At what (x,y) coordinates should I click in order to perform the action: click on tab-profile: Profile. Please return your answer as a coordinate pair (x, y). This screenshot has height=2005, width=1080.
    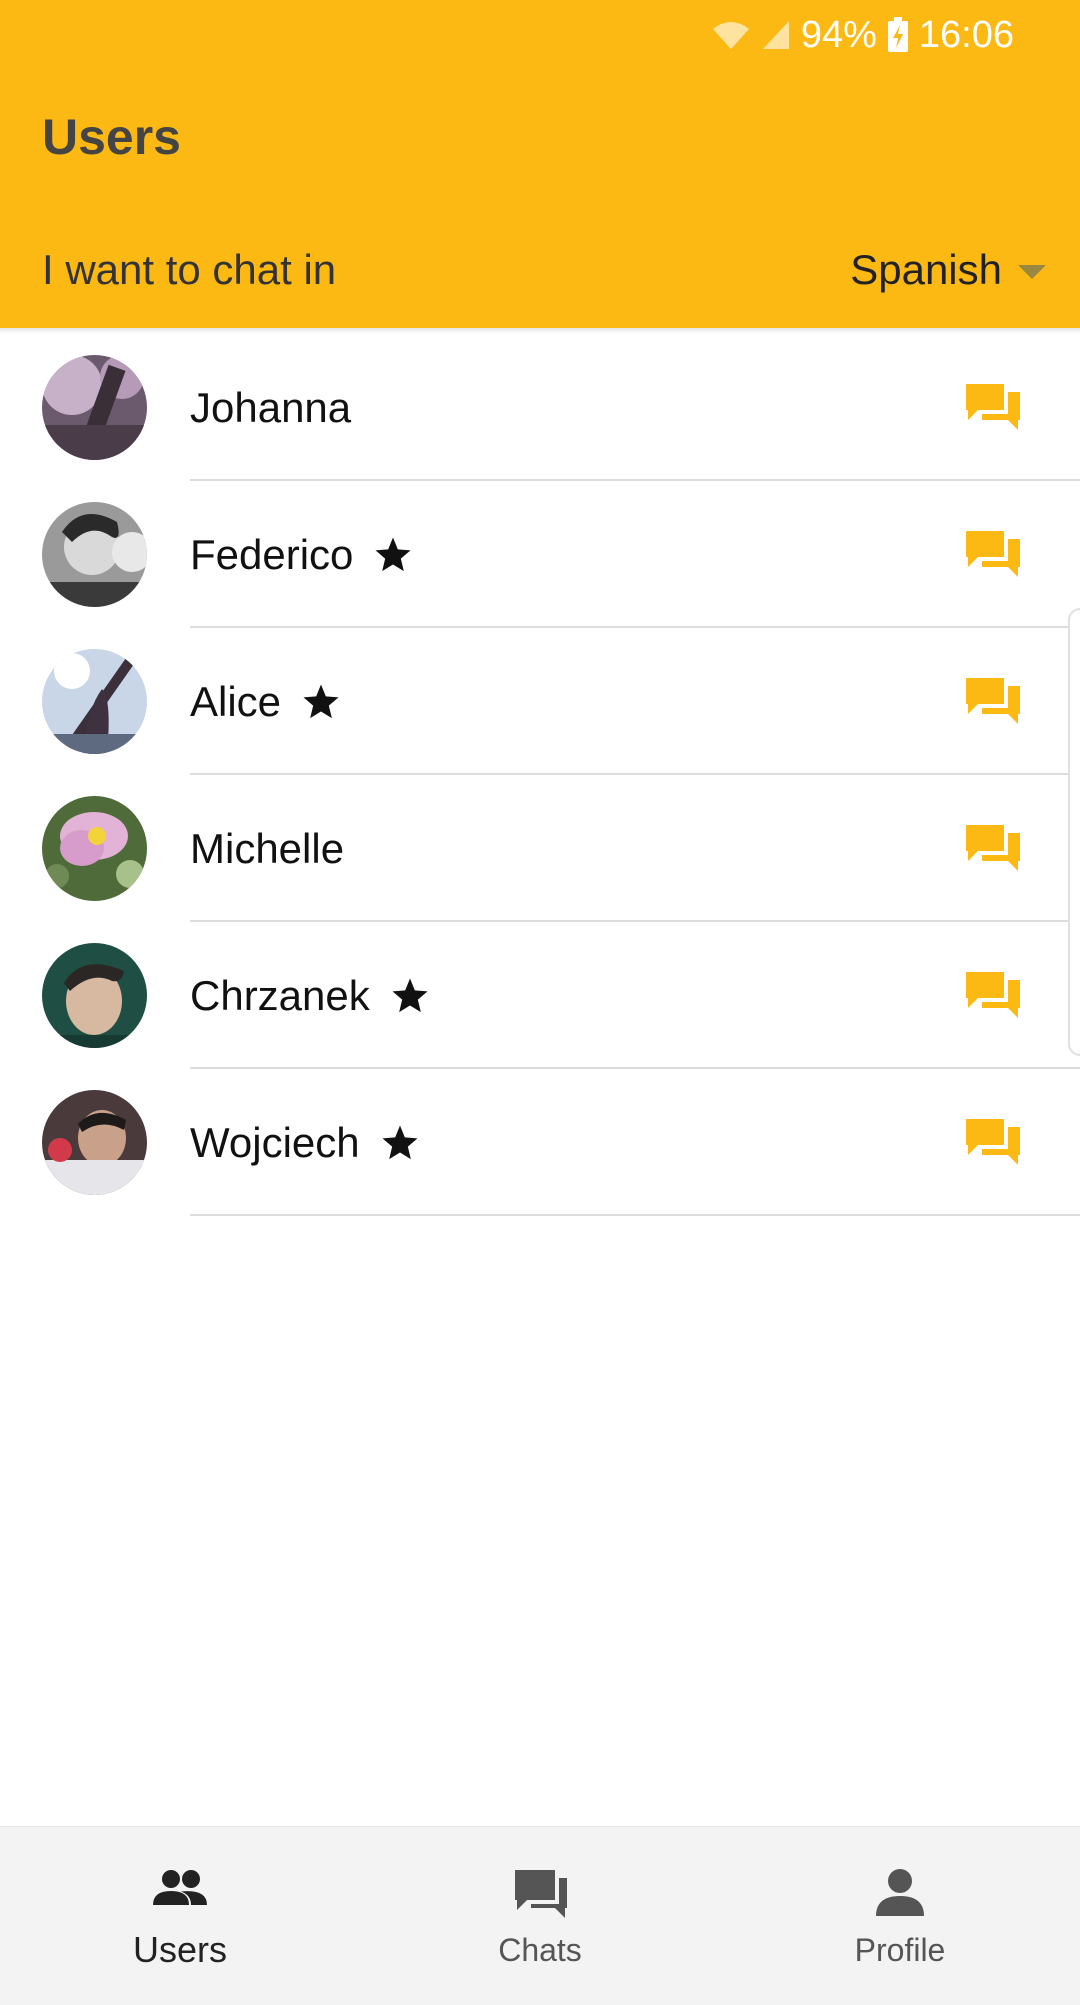
    Looking at the image, I should click on (900, 1916).